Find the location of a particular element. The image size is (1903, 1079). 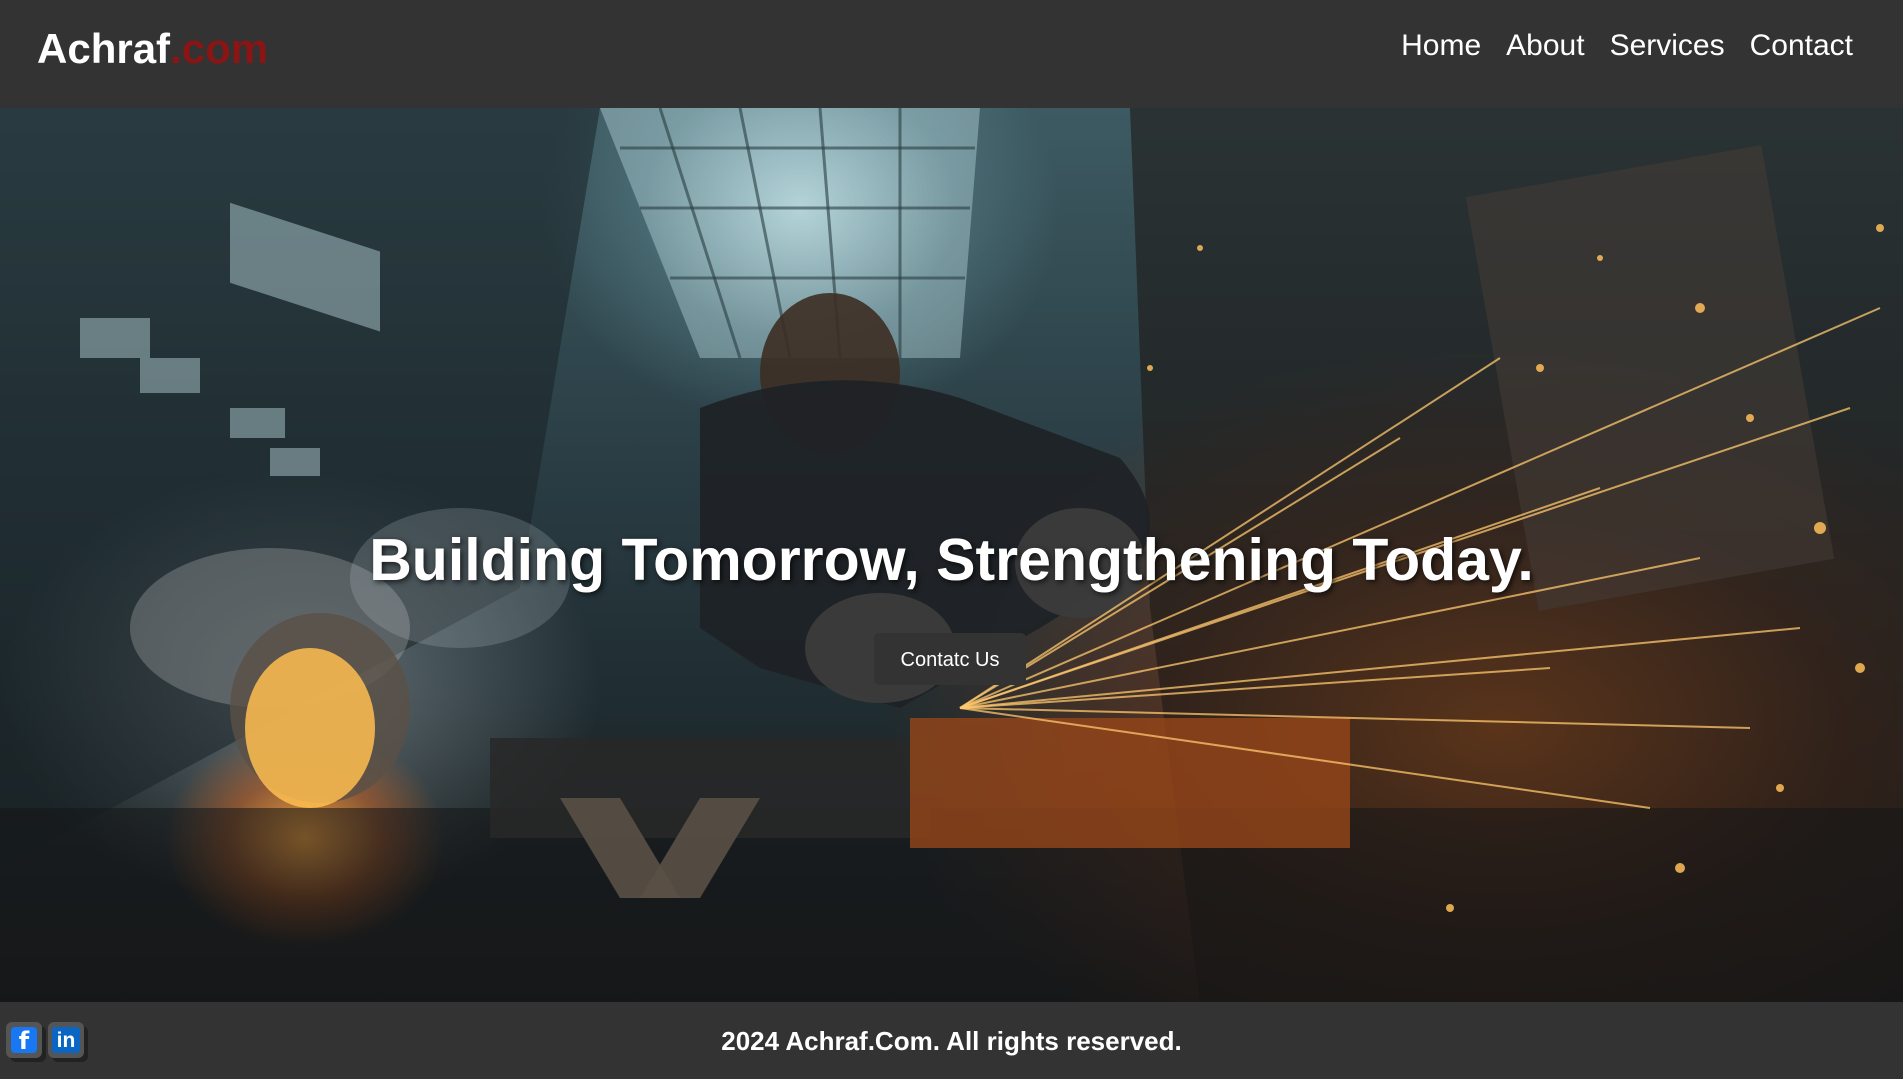

hero-headline: Building Tomorrow, Strengthening Today. is located at coordinates (951, 560).